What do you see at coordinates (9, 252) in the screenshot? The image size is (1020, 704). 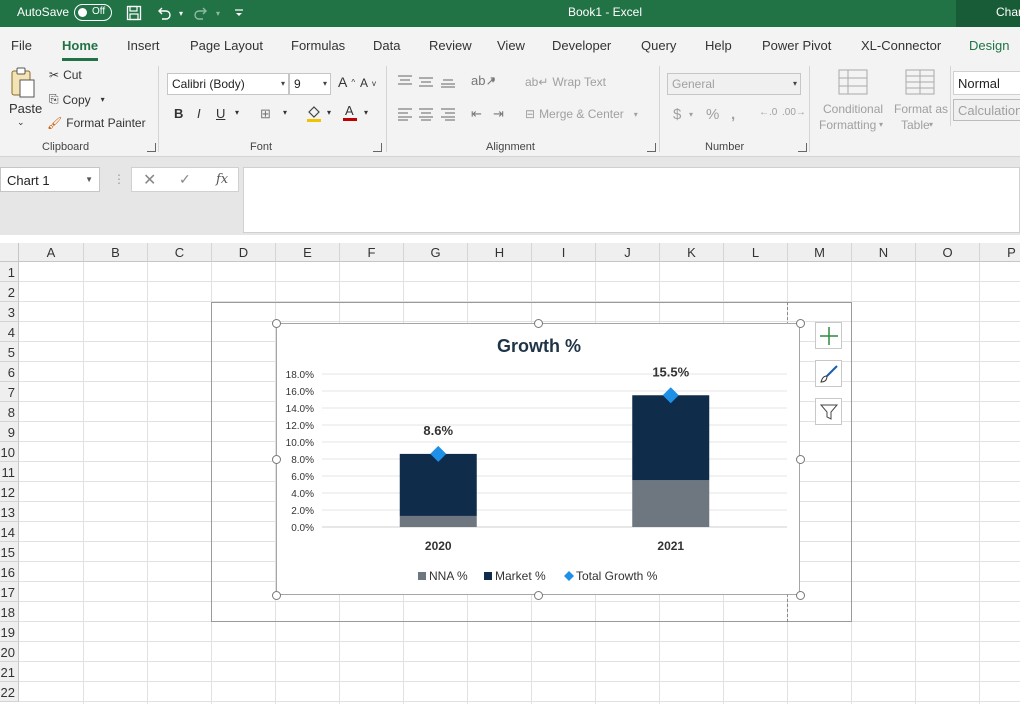 I see `select-all-corner` at bounding box center [9, 252].